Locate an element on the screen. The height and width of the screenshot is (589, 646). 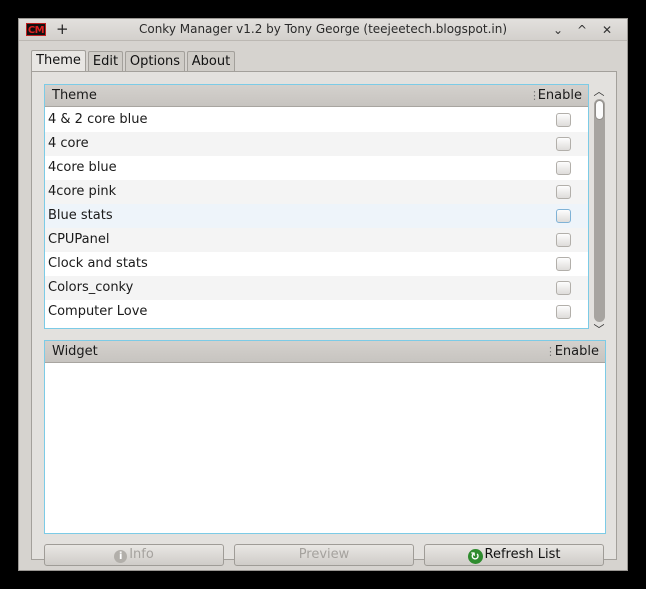
theme-row-label: Colors_conky is located at coordinates (91, 287).